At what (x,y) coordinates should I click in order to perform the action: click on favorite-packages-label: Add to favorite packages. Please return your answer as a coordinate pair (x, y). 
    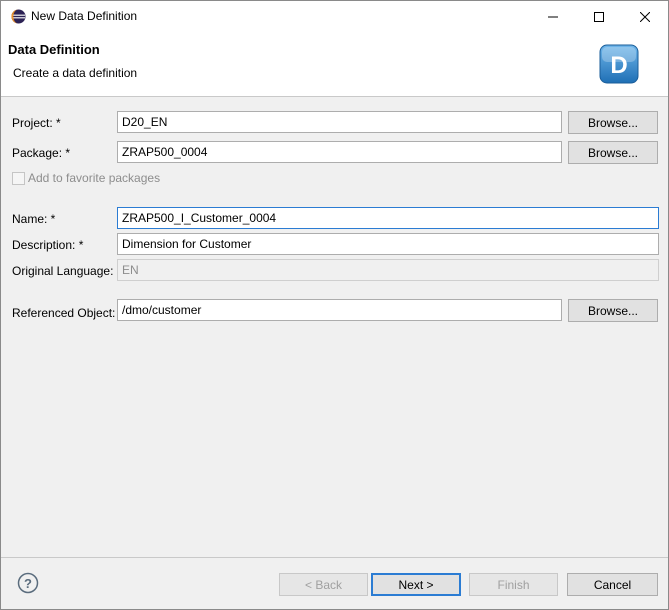
    Looking at the image, I should click on (94, 178).